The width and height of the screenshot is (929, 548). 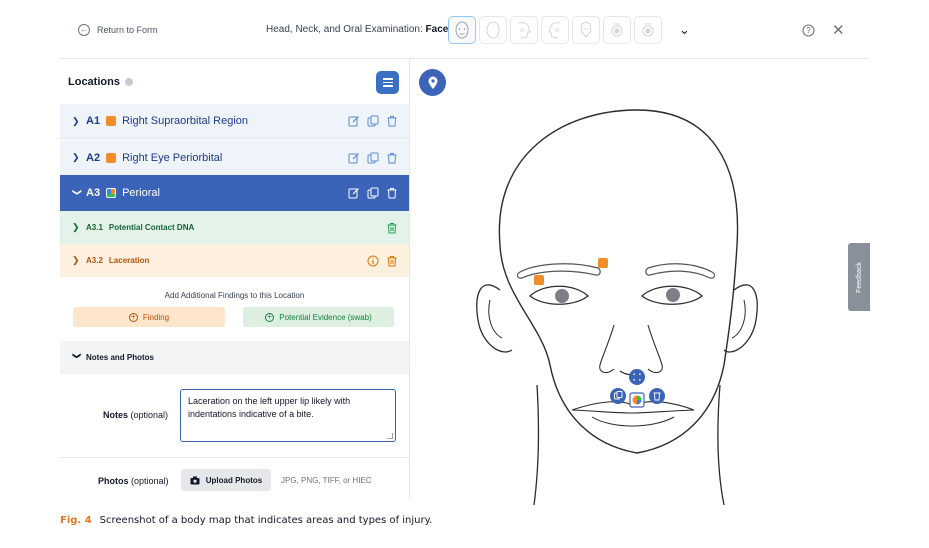 I want to click on location-row-a2: ❯ A2 Right Eye Periorbital, so click(x=234, y=157).